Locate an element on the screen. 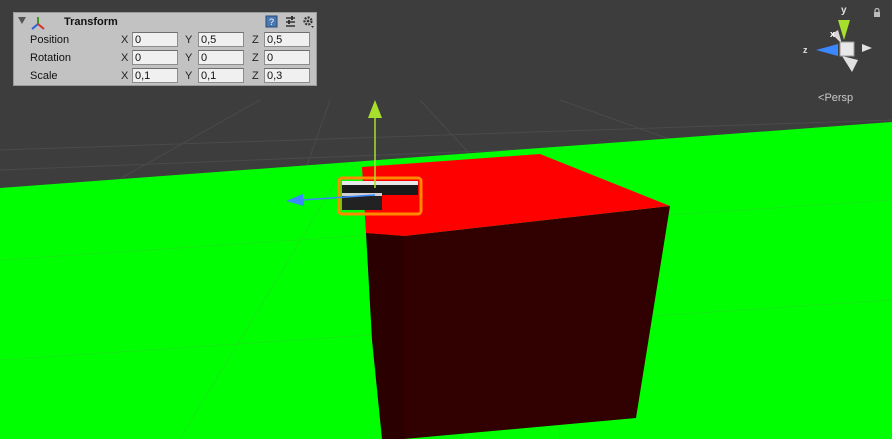 This screenshot has height=439, width=892. position-label: Position is located at coordinates (50, 40).